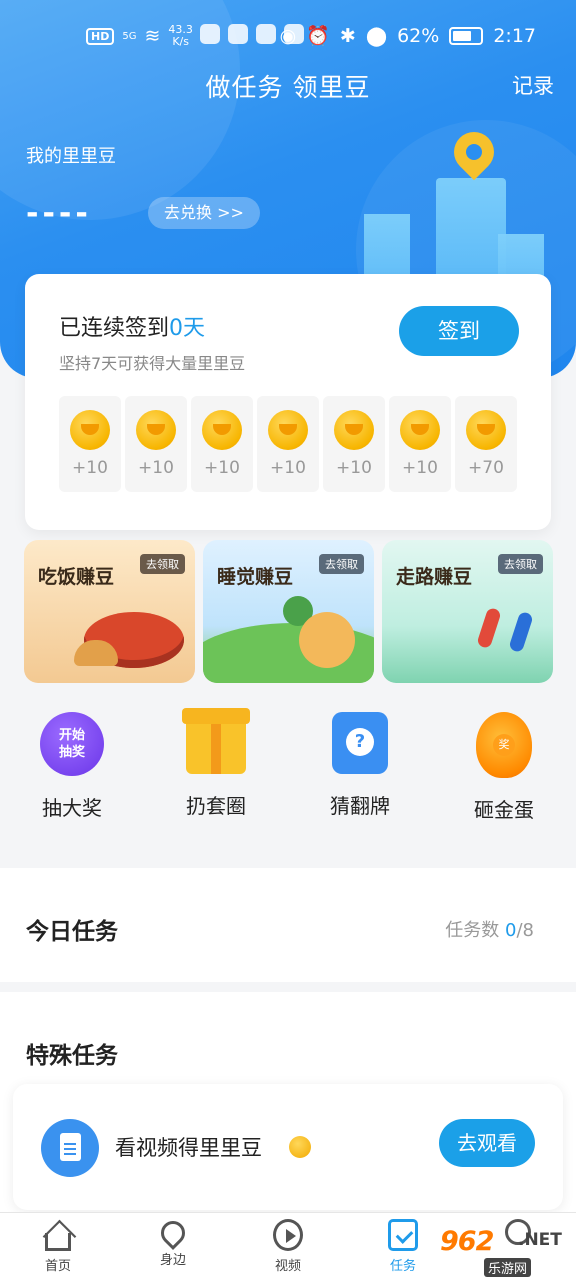  I want to click on game-golden-egg: 奖 砸金蛋, so click(504, 767).